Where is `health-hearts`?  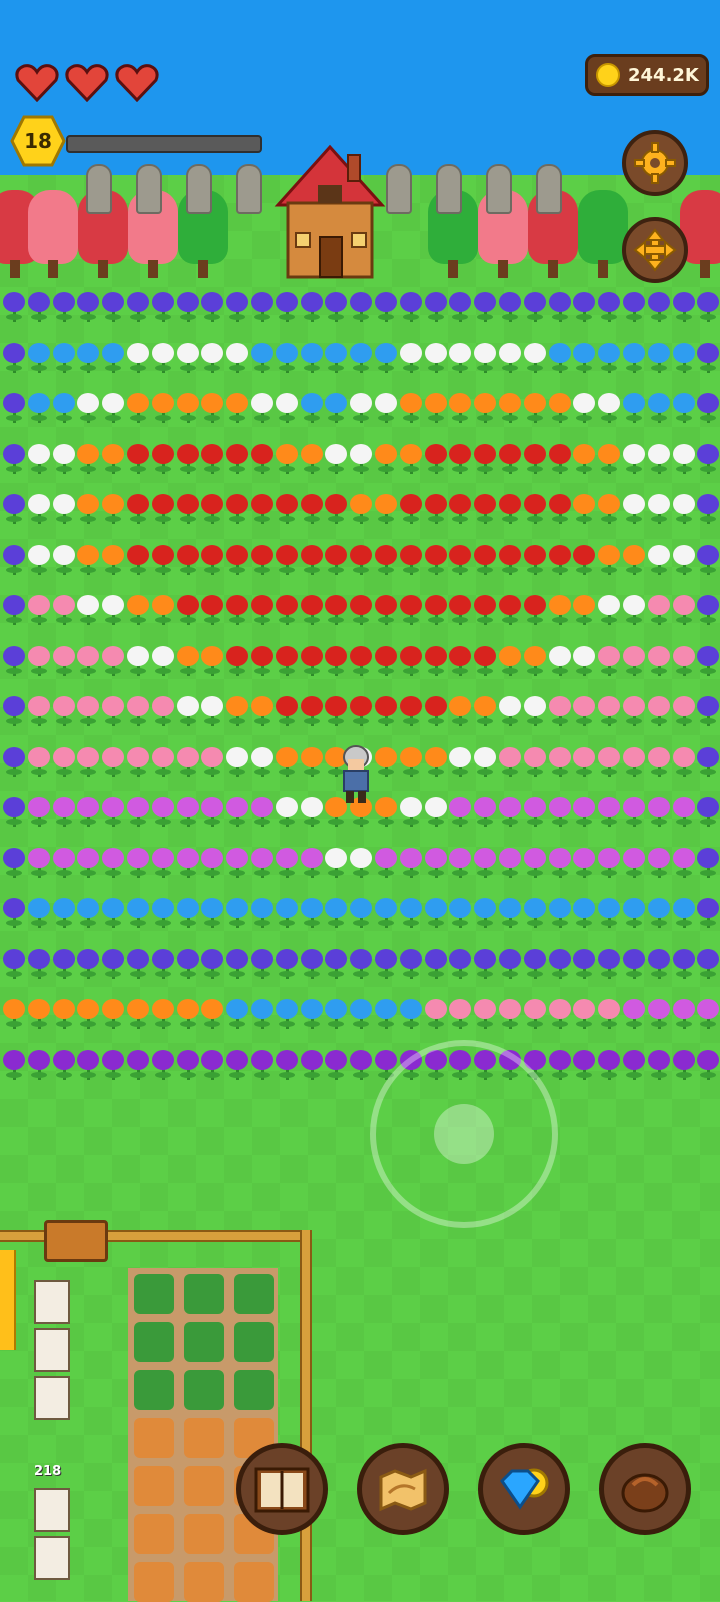
health-hearts is located at coordinates (87, 82).